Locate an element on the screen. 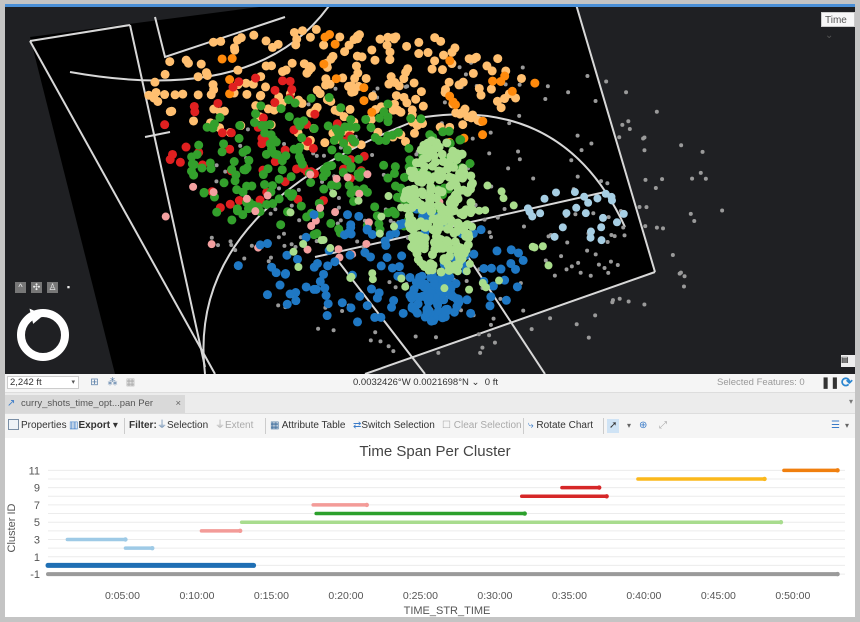 This screenshot has width=860, height=622. filter-selection-button: ⏚Selection is located at coordinates (182, 426).